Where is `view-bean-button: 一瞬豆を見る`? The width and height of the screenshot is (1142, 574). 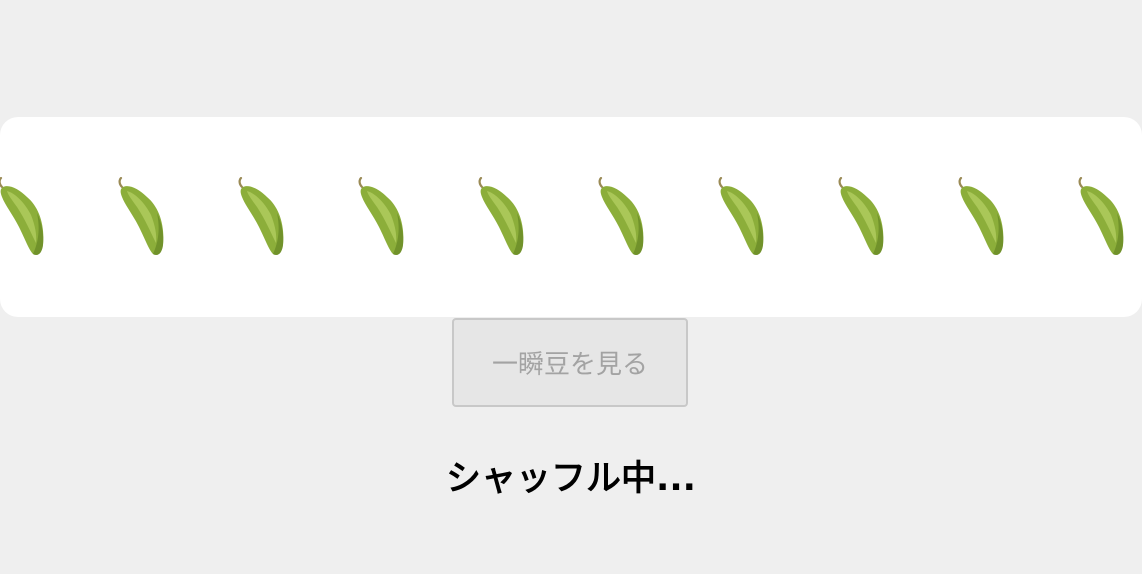 view-bean-button: 一瞬豆を見る is located at coordinates (570, 362).